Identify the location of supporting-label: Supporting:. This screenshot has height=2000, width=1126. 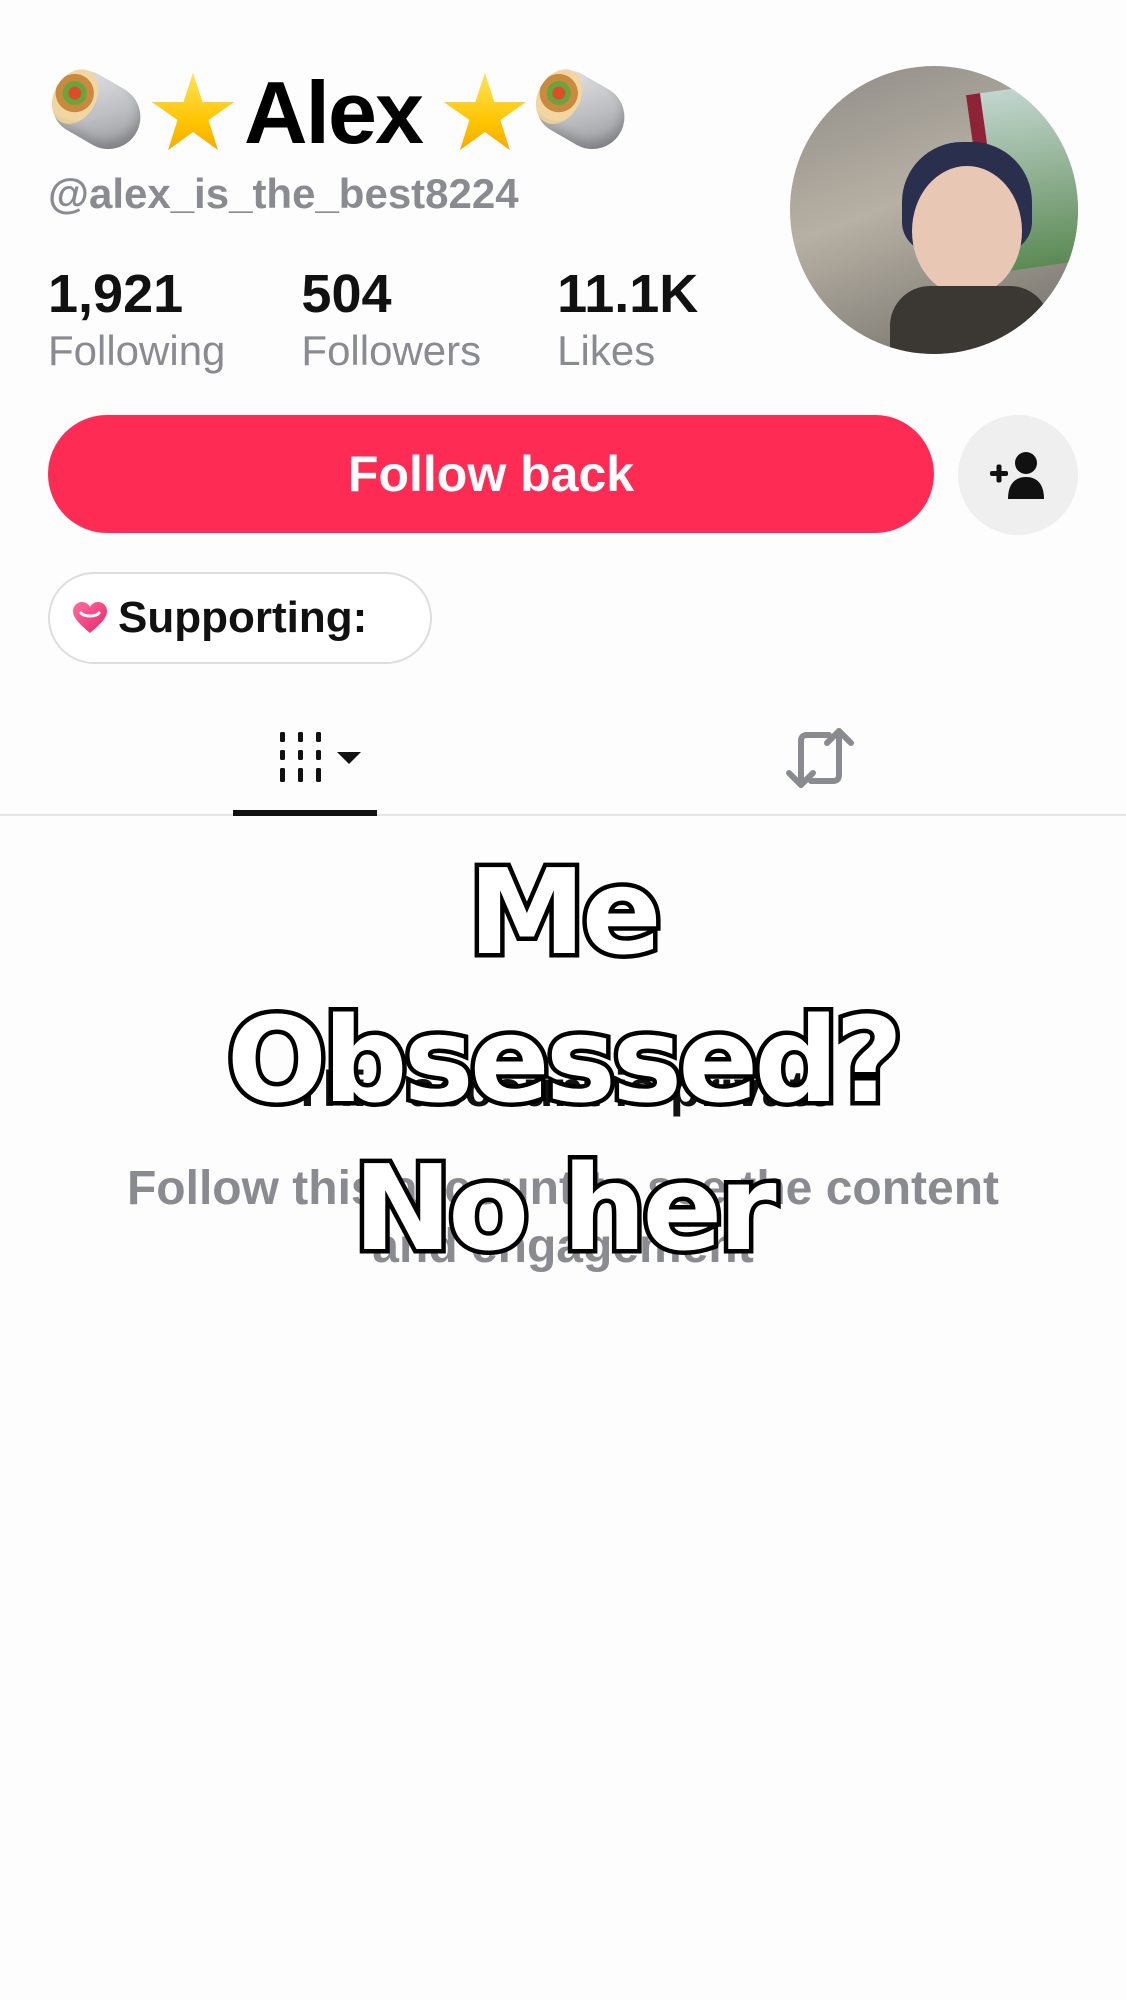
(243, 617).